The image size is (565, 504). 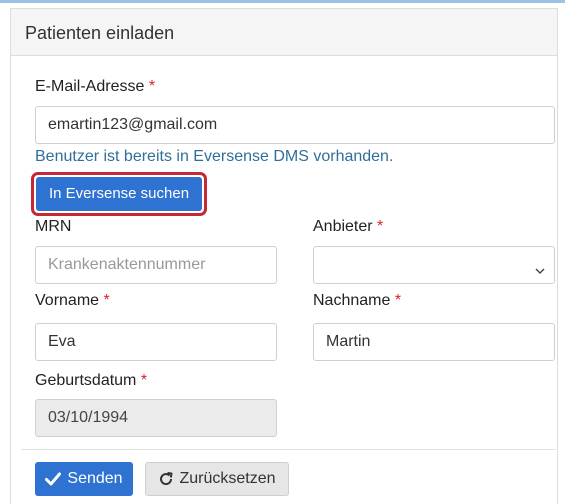 I want to click on last-name-input: Martin, so click(x=434, y=342).